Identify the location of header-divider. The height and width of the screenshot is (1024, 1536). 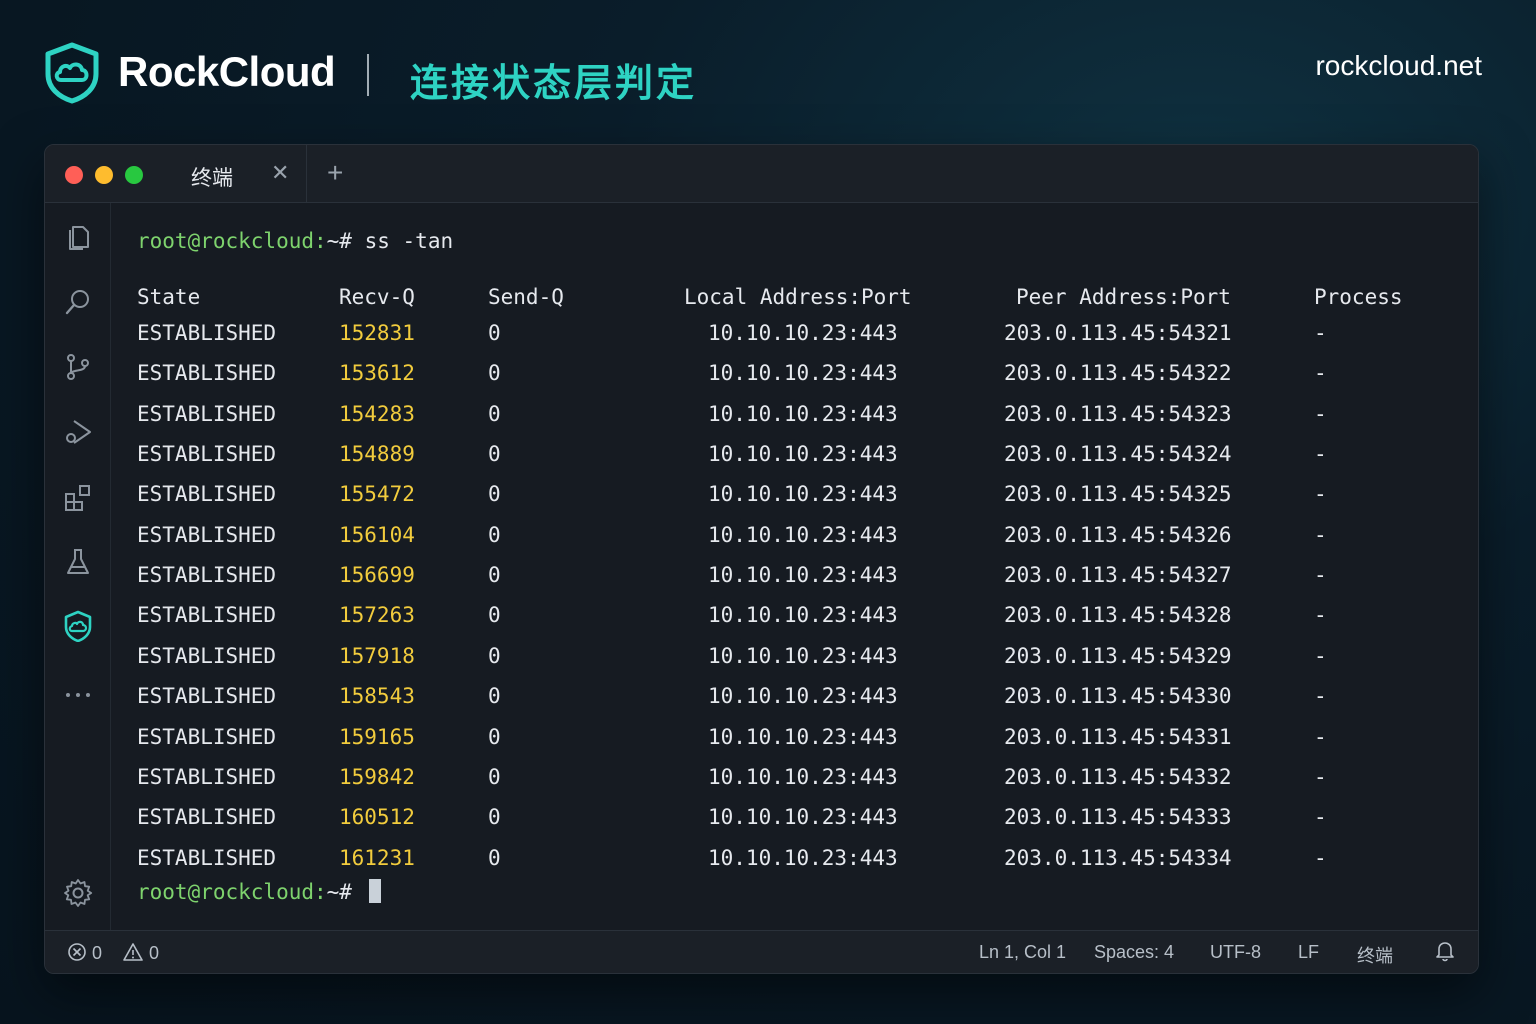
(368, 75).